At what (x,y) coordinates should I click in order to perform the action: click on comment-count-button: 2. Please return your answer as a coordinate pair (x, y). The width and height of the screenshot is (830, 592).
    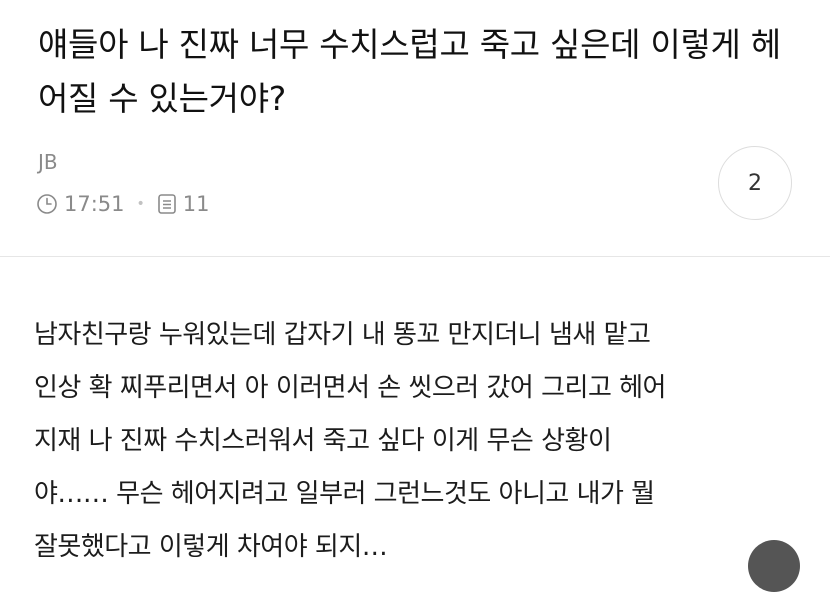
    Looking at the image, I should click on (755, 183).